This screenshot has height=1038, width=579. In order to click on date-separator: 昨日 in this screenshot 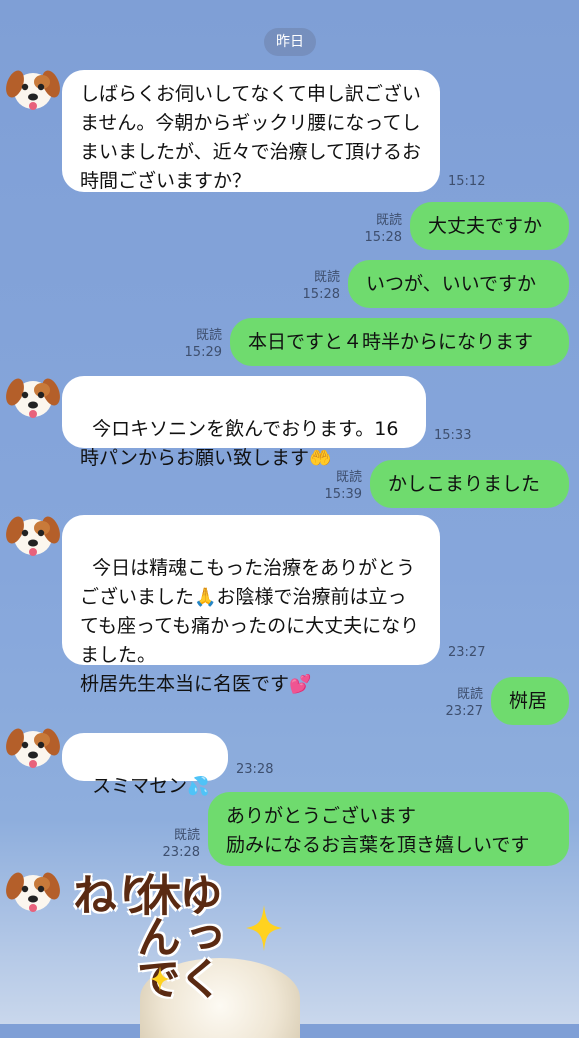, I will do `click(290, 42)`.